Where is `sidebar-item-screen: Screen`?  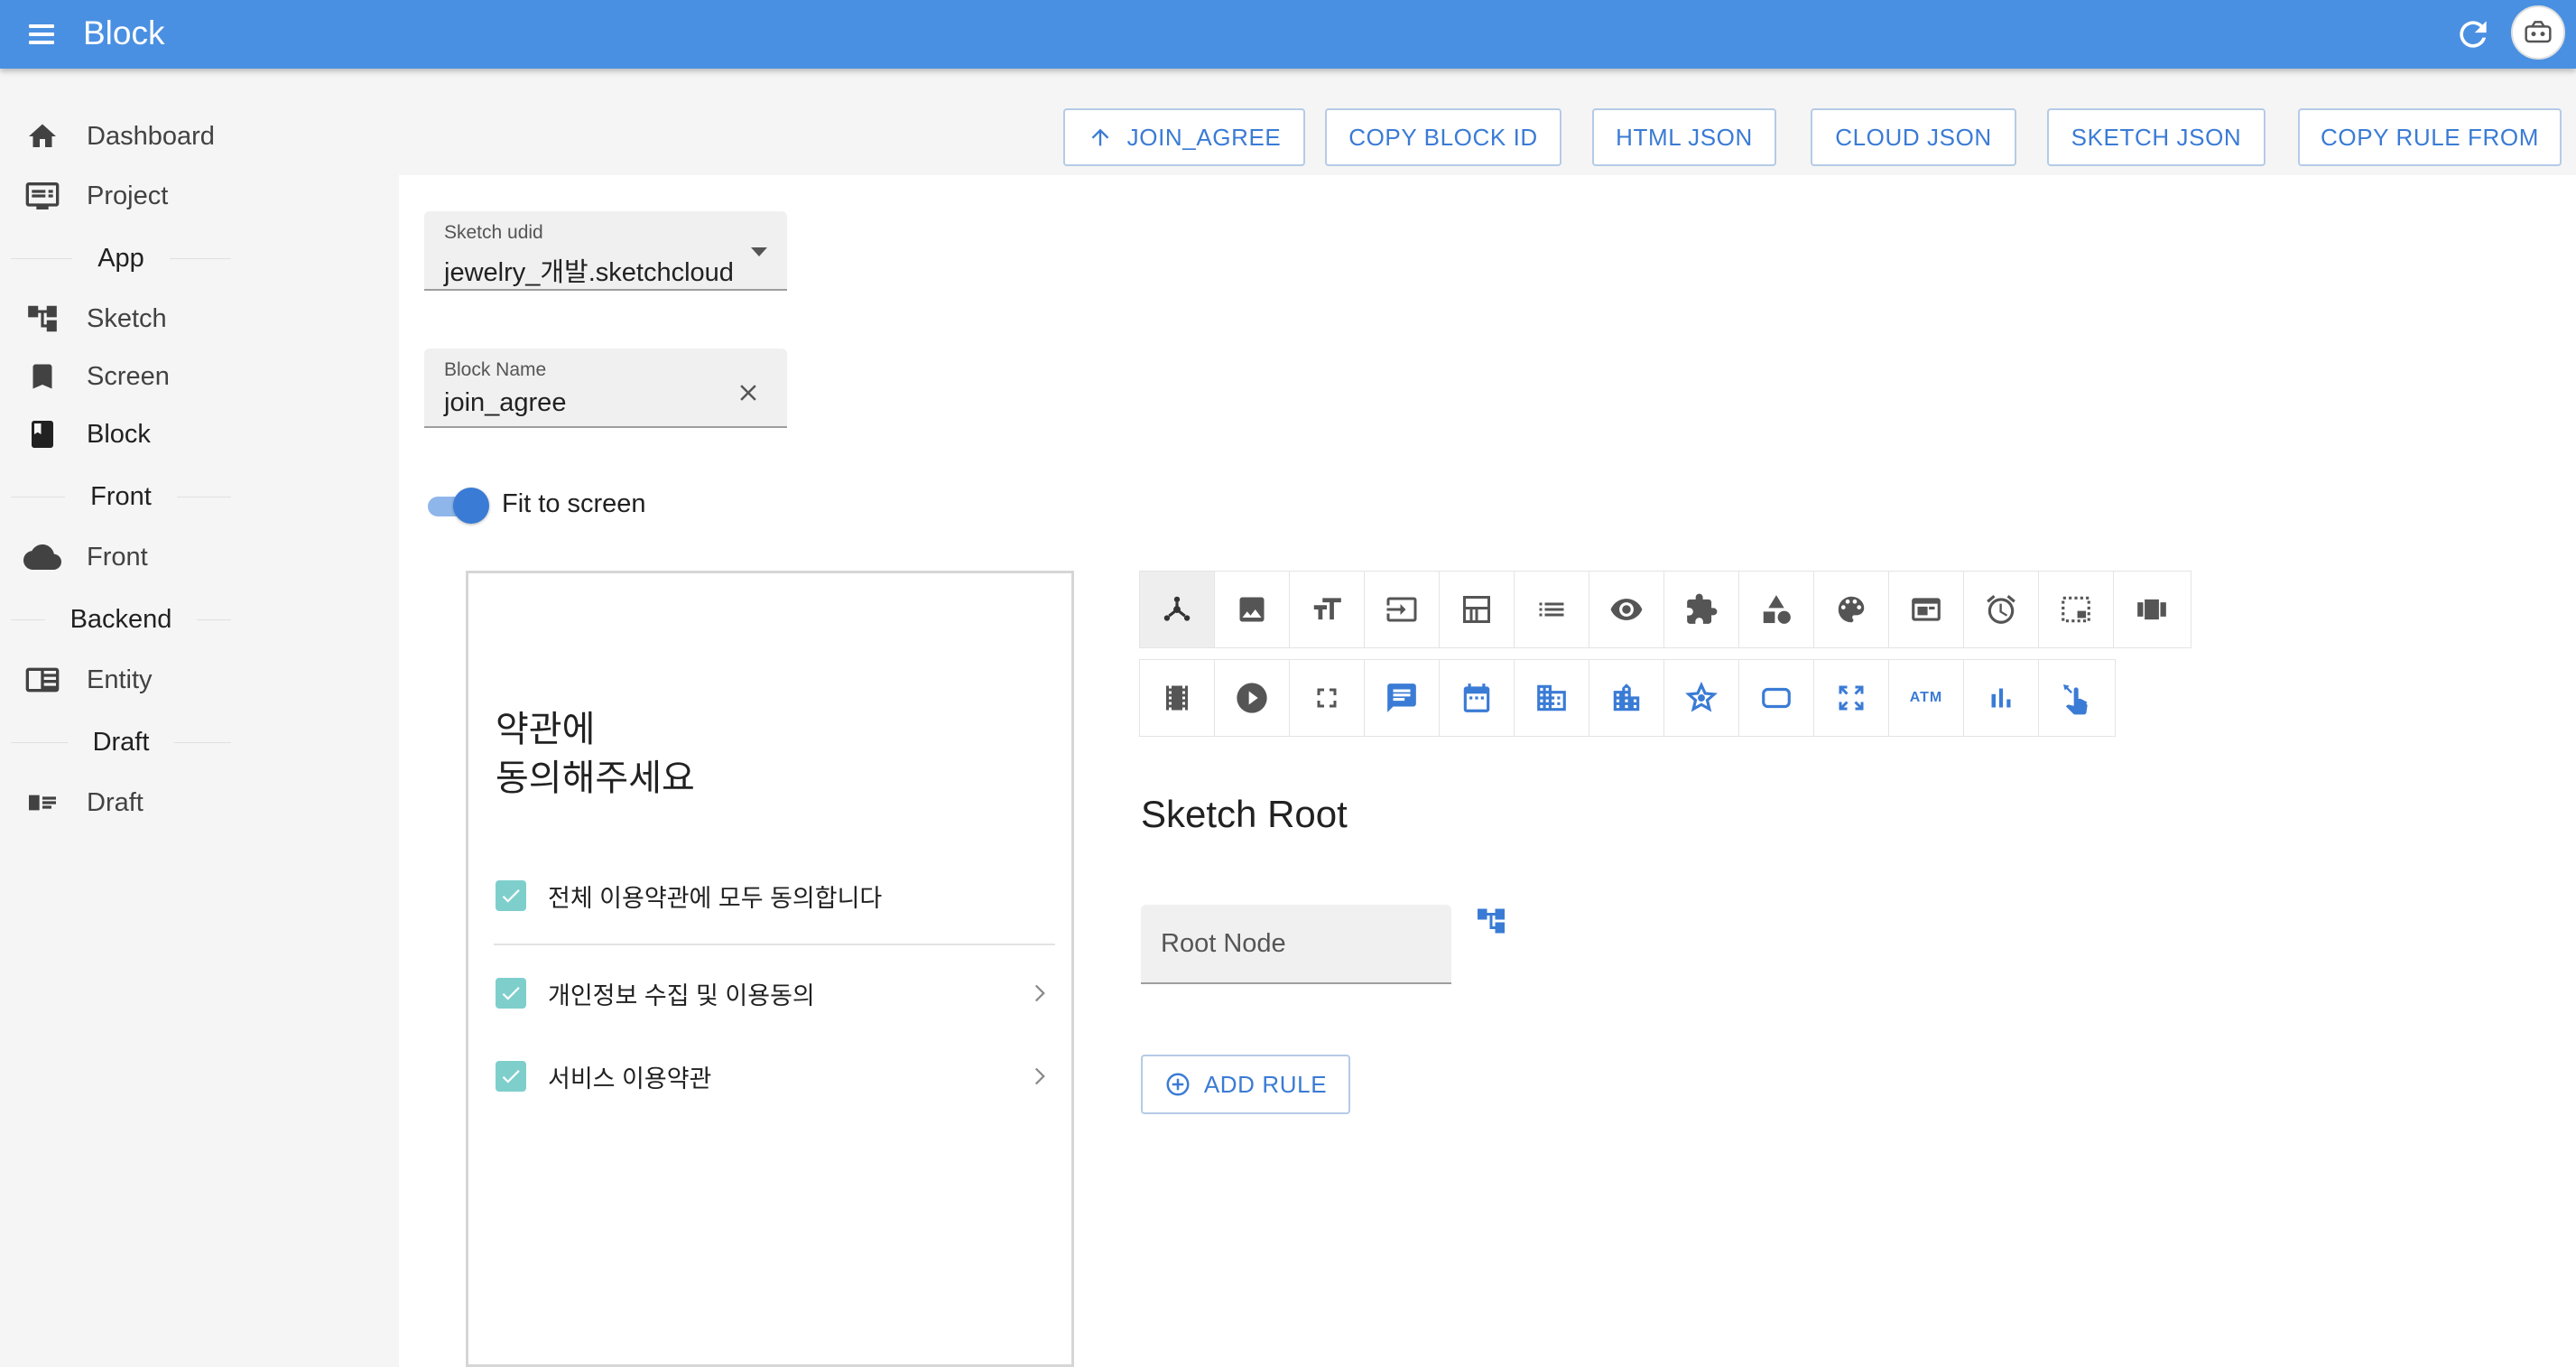 sidebar-item-screen: Screen is located at coordinates (202, 376).